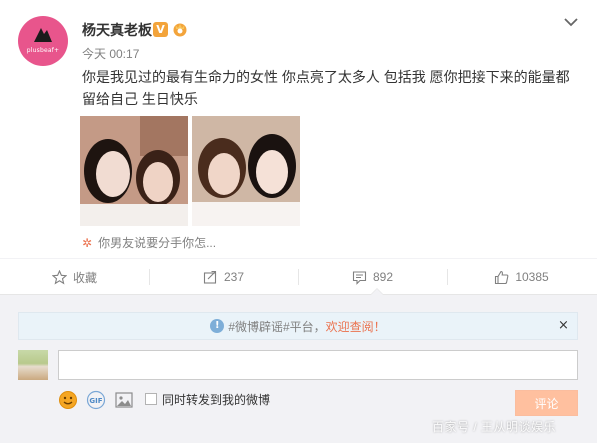 The width and height of the screenshot is (597, 443). Describe the element at coordinates (124, 400) in the screenshot. I see `image-icon` at that location.